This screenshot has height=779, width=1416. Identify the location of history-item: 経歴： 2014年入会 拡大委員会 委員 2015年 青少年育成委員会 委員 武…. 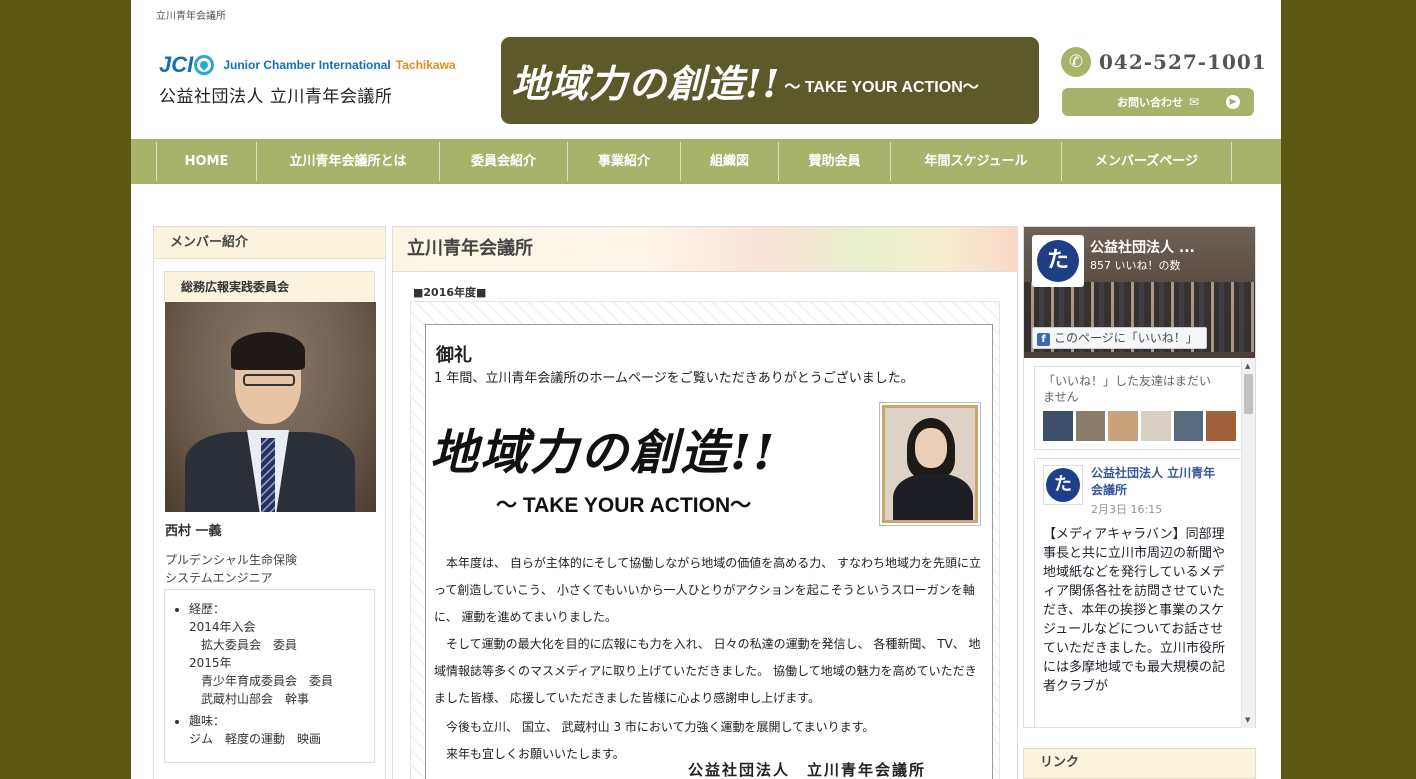
(277, 654).